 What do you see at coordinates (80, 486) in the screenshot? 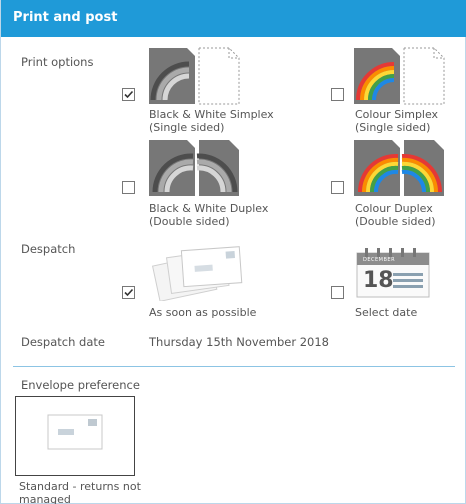
I see `envelope-standard-label-line1: Standard - returns not` at bounding box center [80, 486].